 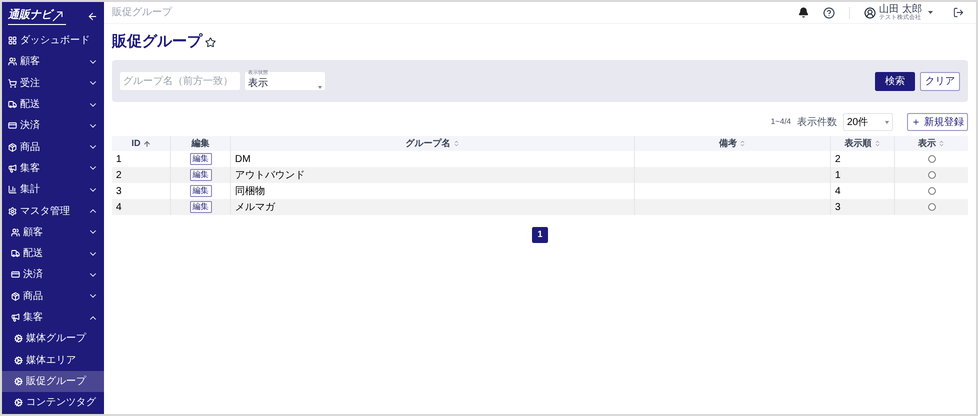 I want to click on new-button: ＋ 新規登録, so click(x=937, y=122).